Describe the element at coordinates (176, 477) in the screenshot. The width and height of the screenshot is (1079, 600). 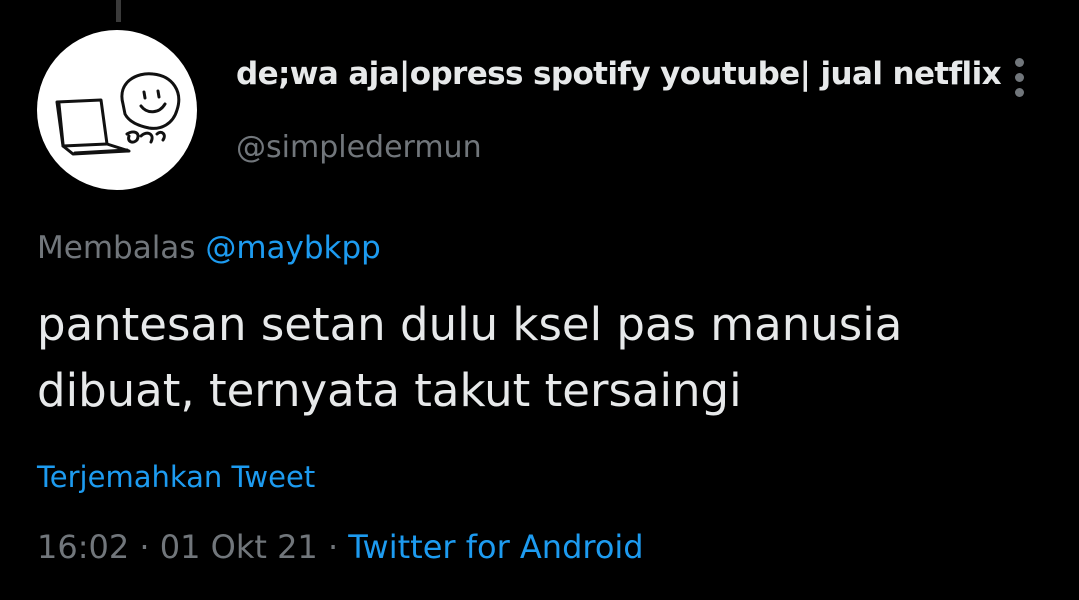
I see `translate-tweet-link: Terjemahkan Tweet` at that location.